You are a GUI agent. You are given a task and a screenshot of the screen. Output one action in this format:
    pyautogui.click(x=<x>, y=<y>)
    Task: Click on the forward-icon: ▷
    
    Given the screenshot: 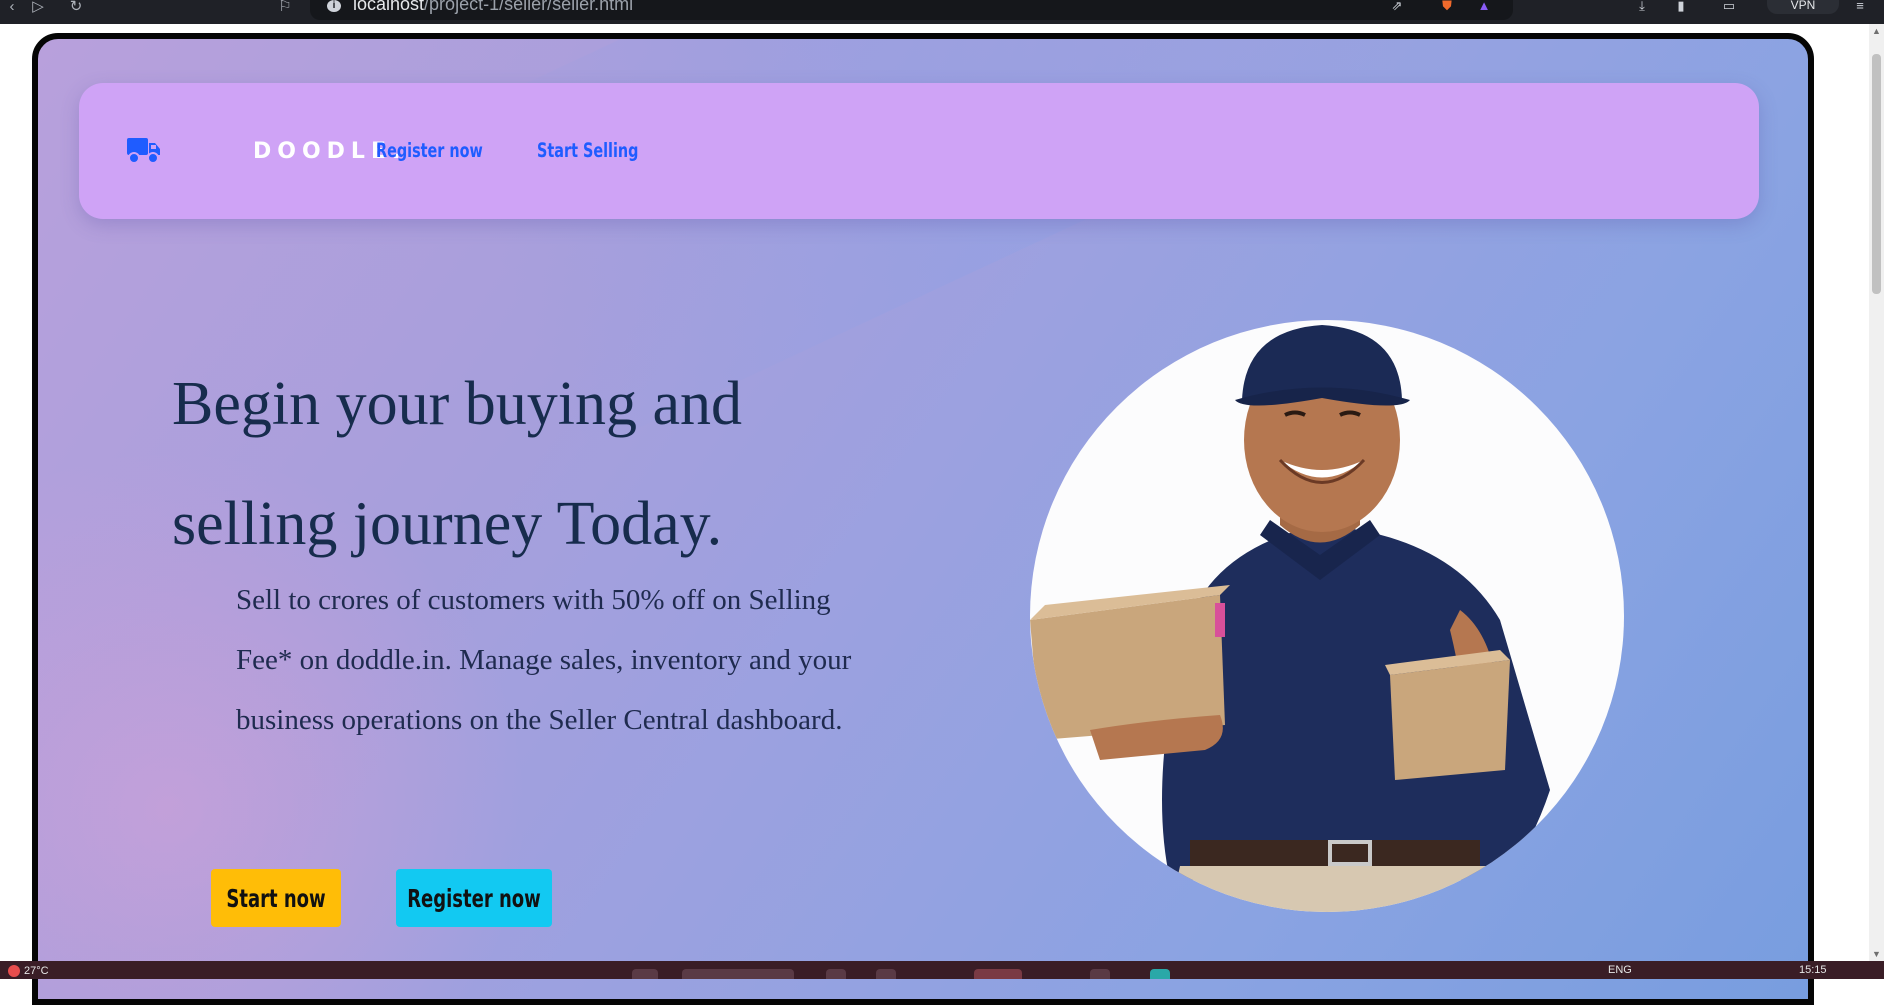 What is the action you would take?
    pyautogui.click(x=38, y=10)
    